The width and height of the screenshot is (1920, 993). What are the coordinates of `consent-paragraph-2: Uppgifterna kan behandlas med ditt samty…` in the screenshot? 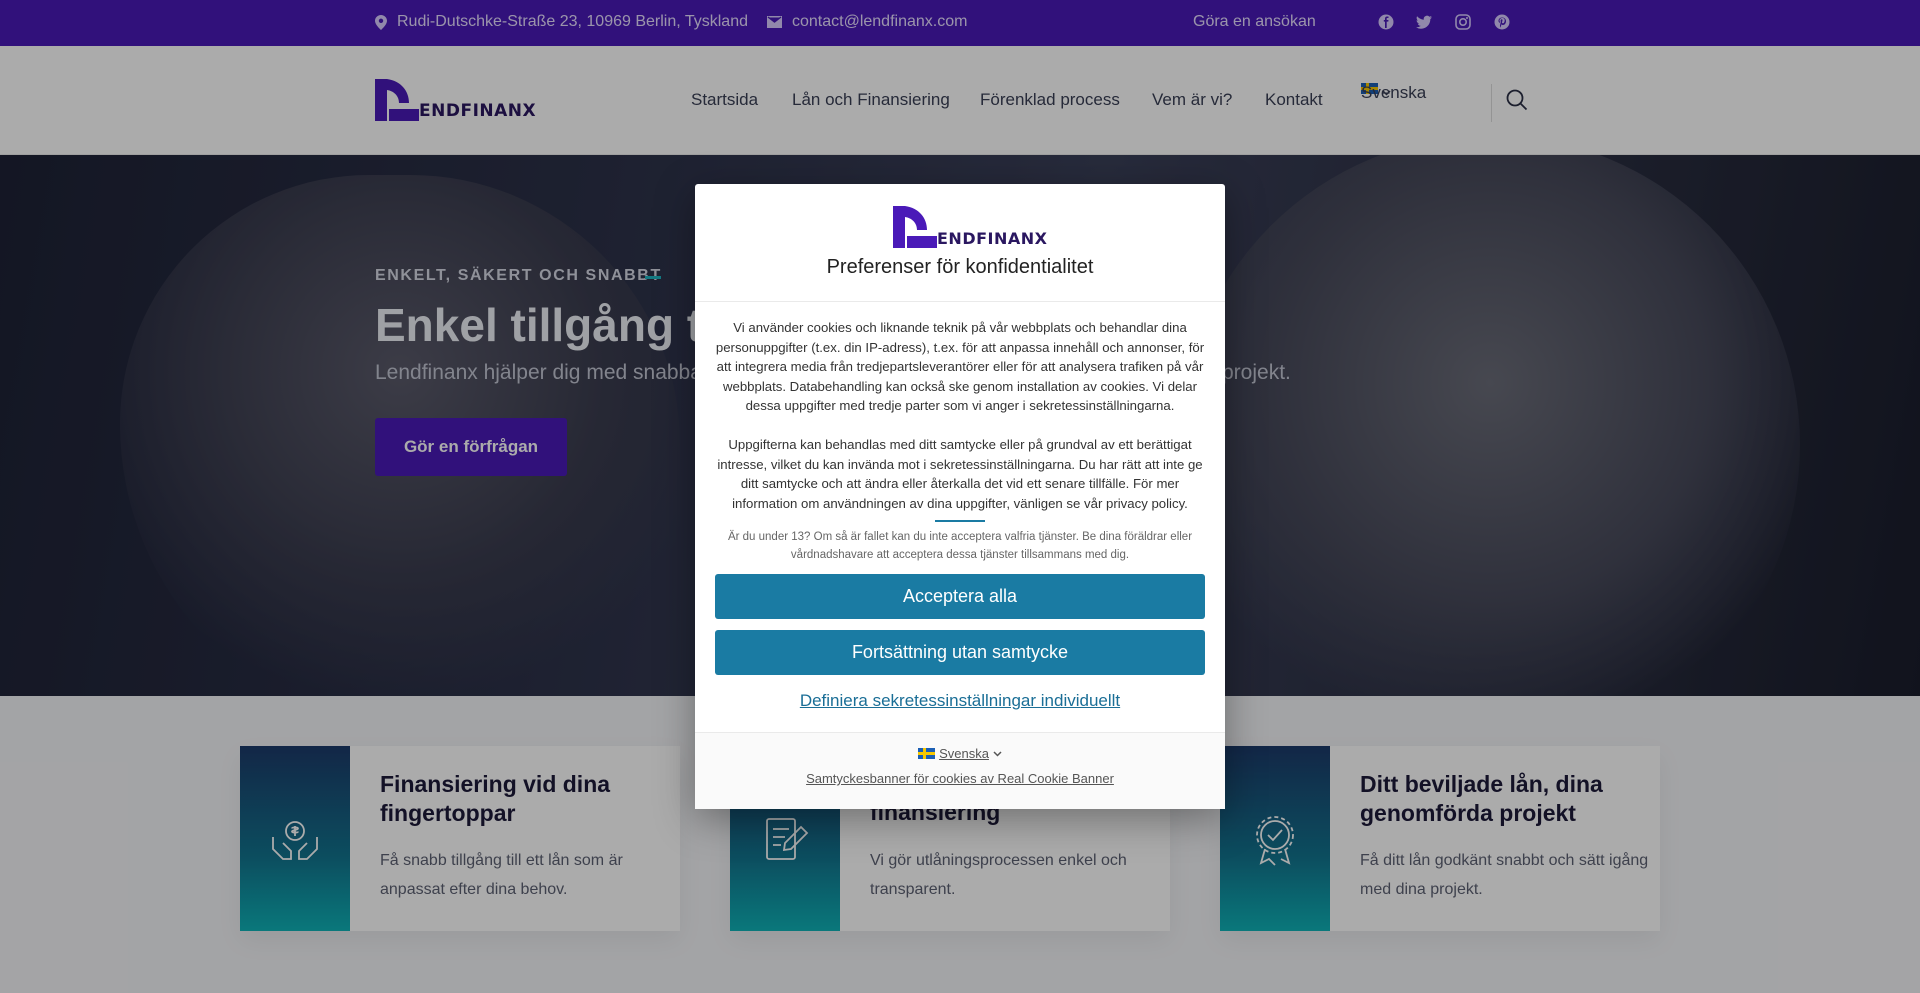 It's located at (960, 474).